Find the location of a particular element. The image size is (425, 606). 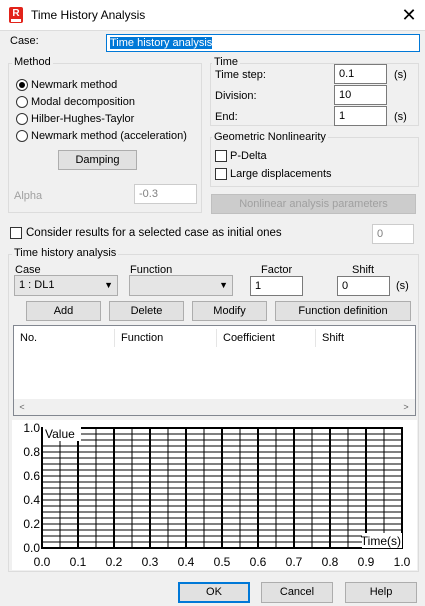

radio-newmark-accel is located at coordinates (22, 136).